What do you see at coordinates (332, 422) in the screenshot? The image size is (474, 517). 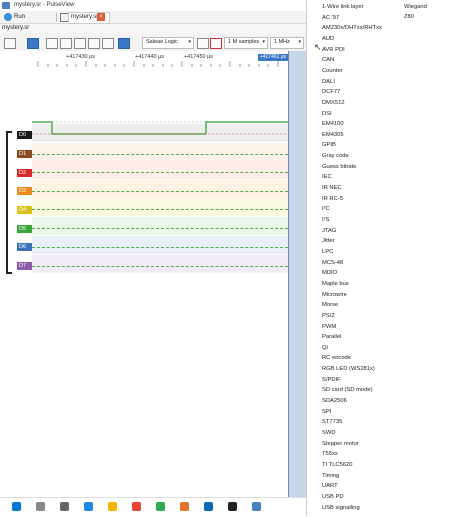 I see `decoder-item: ST7735` at bounding box center [332, 422].